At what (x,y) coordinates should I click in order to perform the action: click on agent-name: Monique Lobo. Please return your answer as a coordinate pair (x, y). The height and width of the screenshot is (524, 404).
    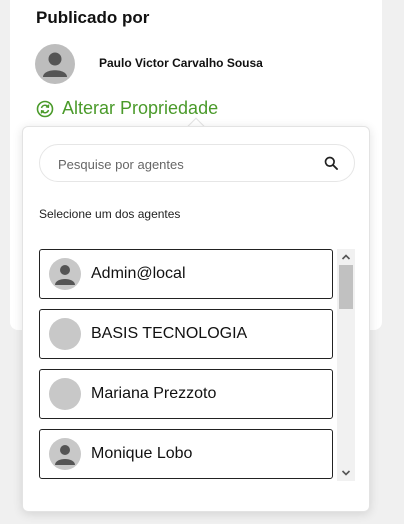
    Looking at the image, I should click on (142, 453).